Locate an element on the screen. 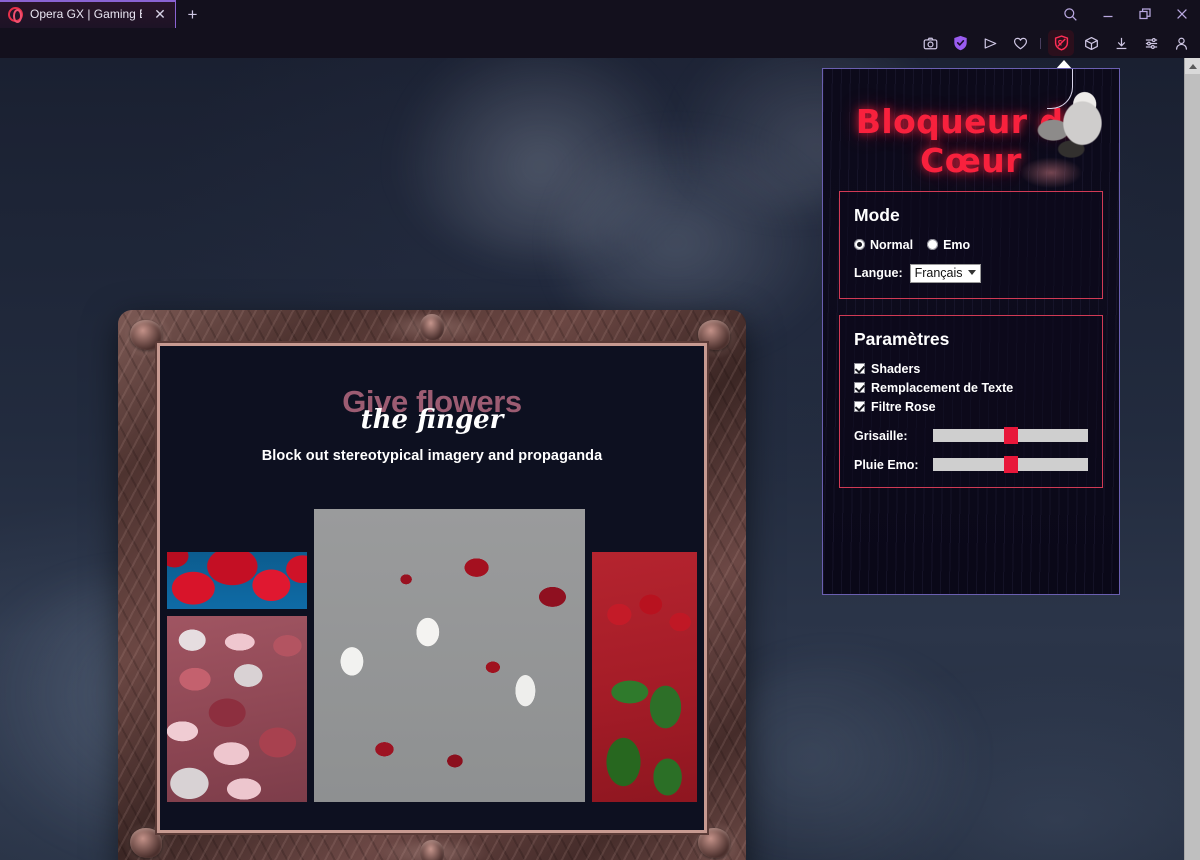 This screenshot has height=860, width=1200. background-mist-shape is located at coordinates (540, 158).